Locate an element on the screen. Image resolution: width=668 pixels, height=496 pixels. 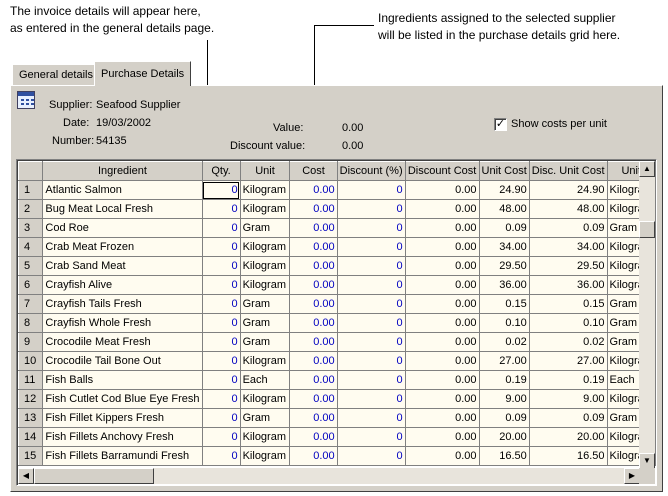
row-number: 1 is located at coordinates (30, 190).